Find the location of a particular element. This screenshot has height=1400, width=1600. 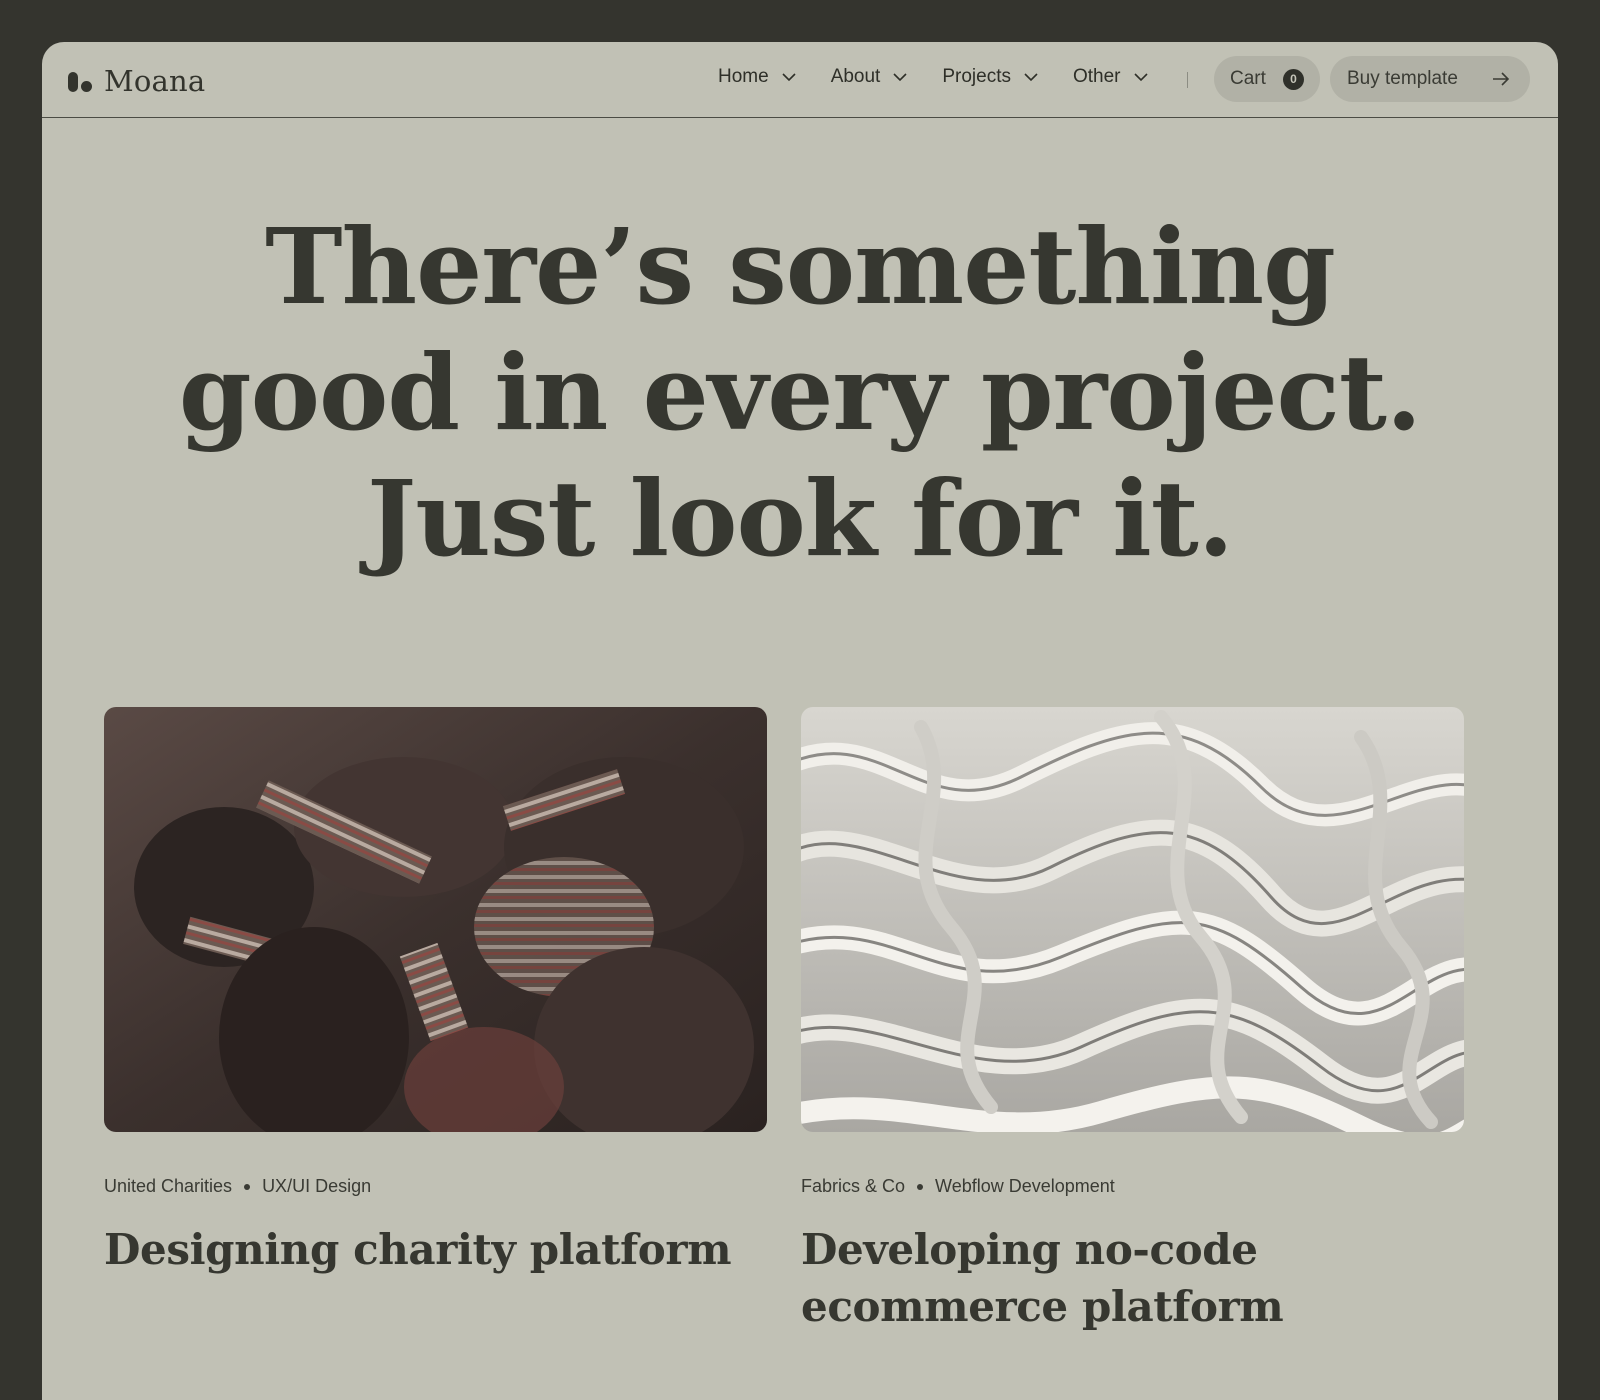

fabric-waves-render is located at coordinates (1132, 919).